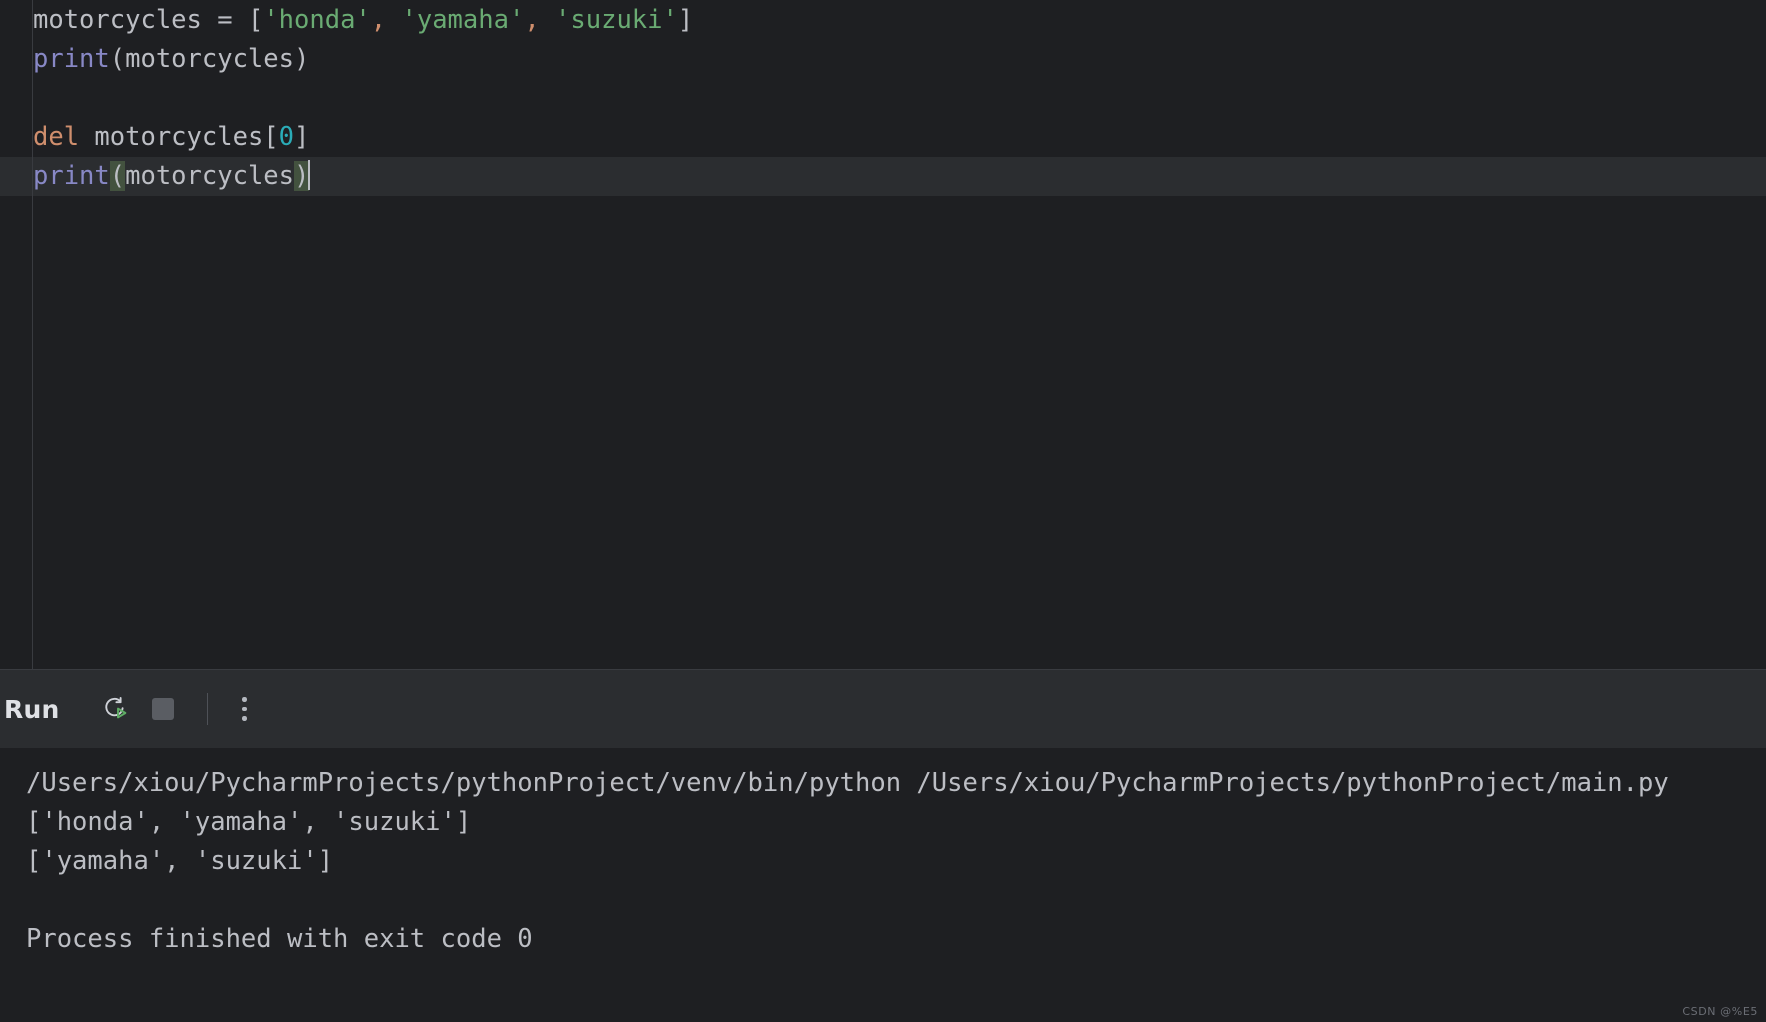  What do you see at coordinates (309, 175) in the screenshot?
I see `text-caret` at bounding box center [309, 175].